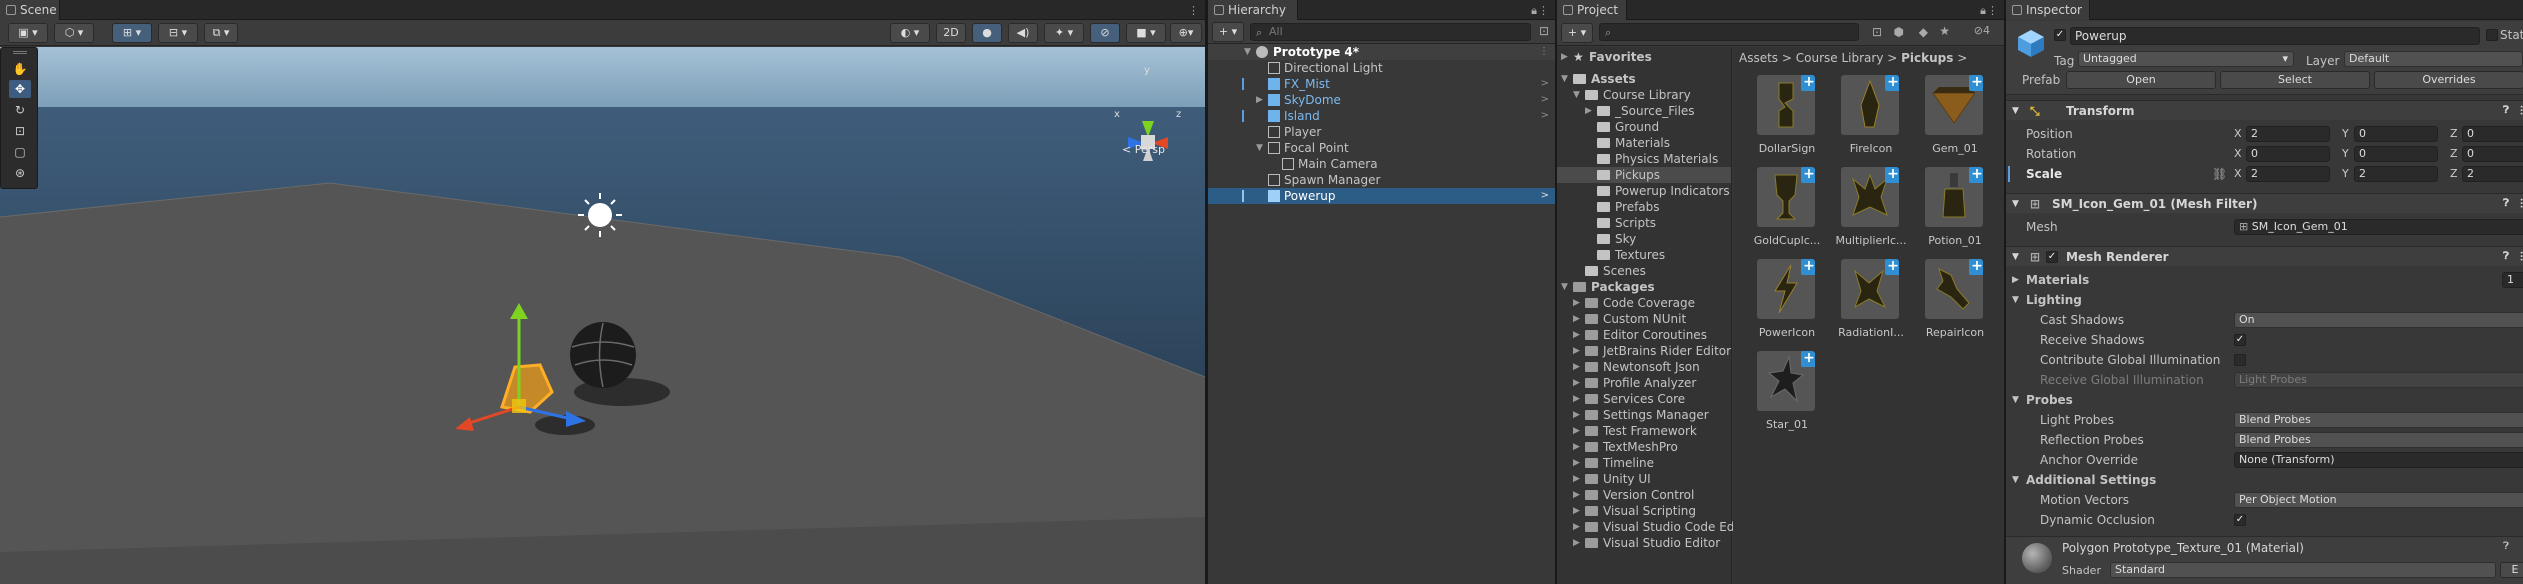 This screenshot has width=2523, height=584. Describe the element at coordinates (1544, 31) in the screenshot. I see `hierarchy-scene-visibility-icon: ⊡` at that location.